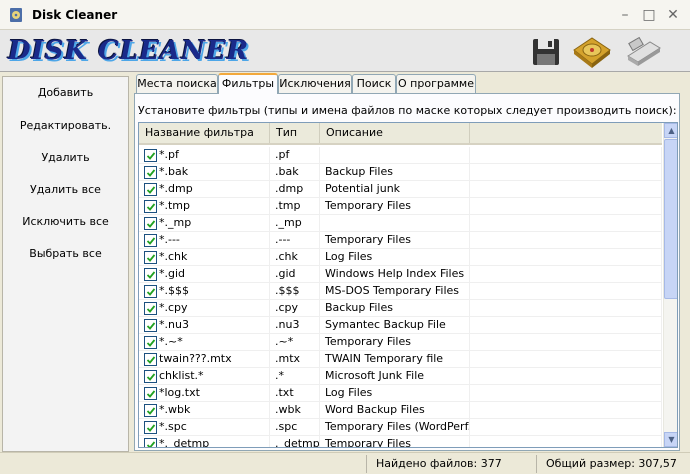 The width and height of the screenshot is (690, 474). Describe the element at coordinates (400, 189) in the screenshot. I see `table-row: *.dmp .dmp Potential junk` at that location.